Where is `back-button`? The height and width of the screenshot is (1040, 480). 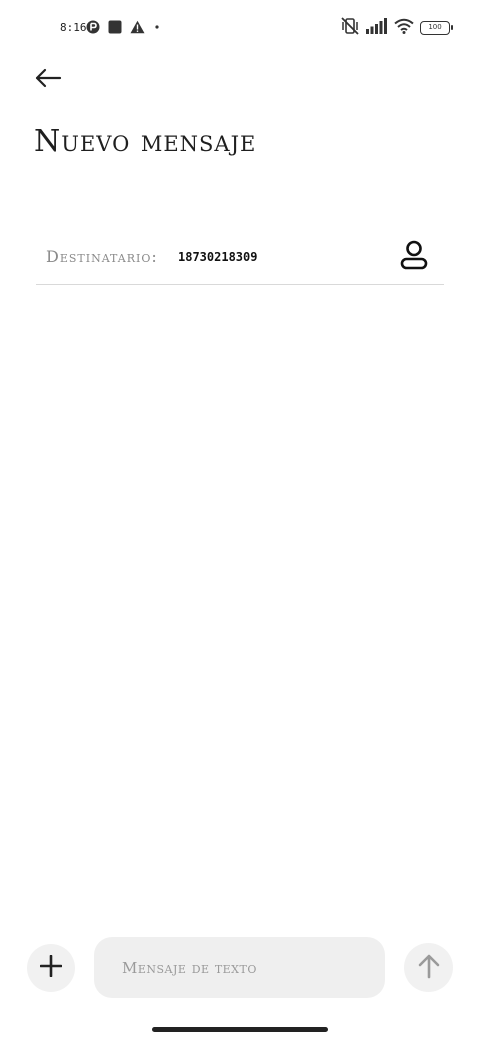 back-button is located at coordinates (48, 80).